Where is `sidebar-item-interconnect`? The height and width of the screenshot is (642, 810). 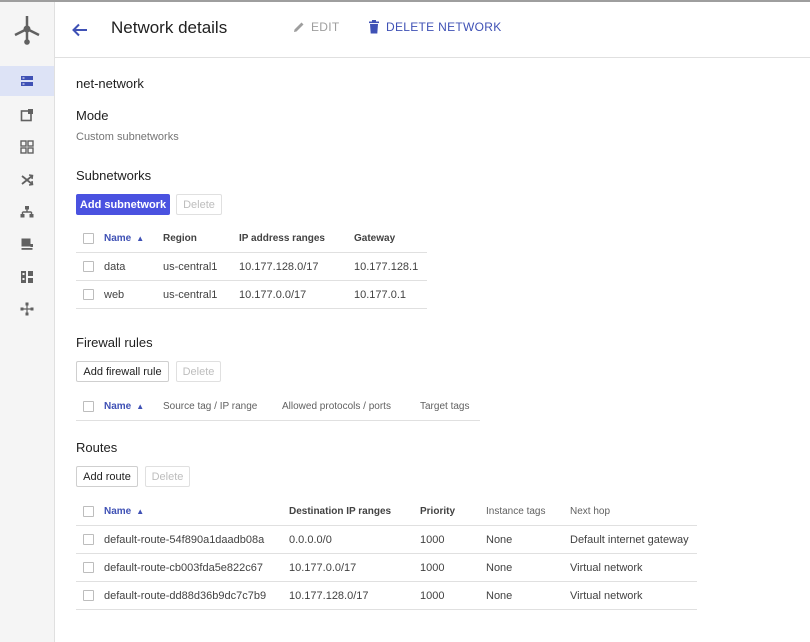 sidebar-item-interconnect is located at coordinates (27, 309).